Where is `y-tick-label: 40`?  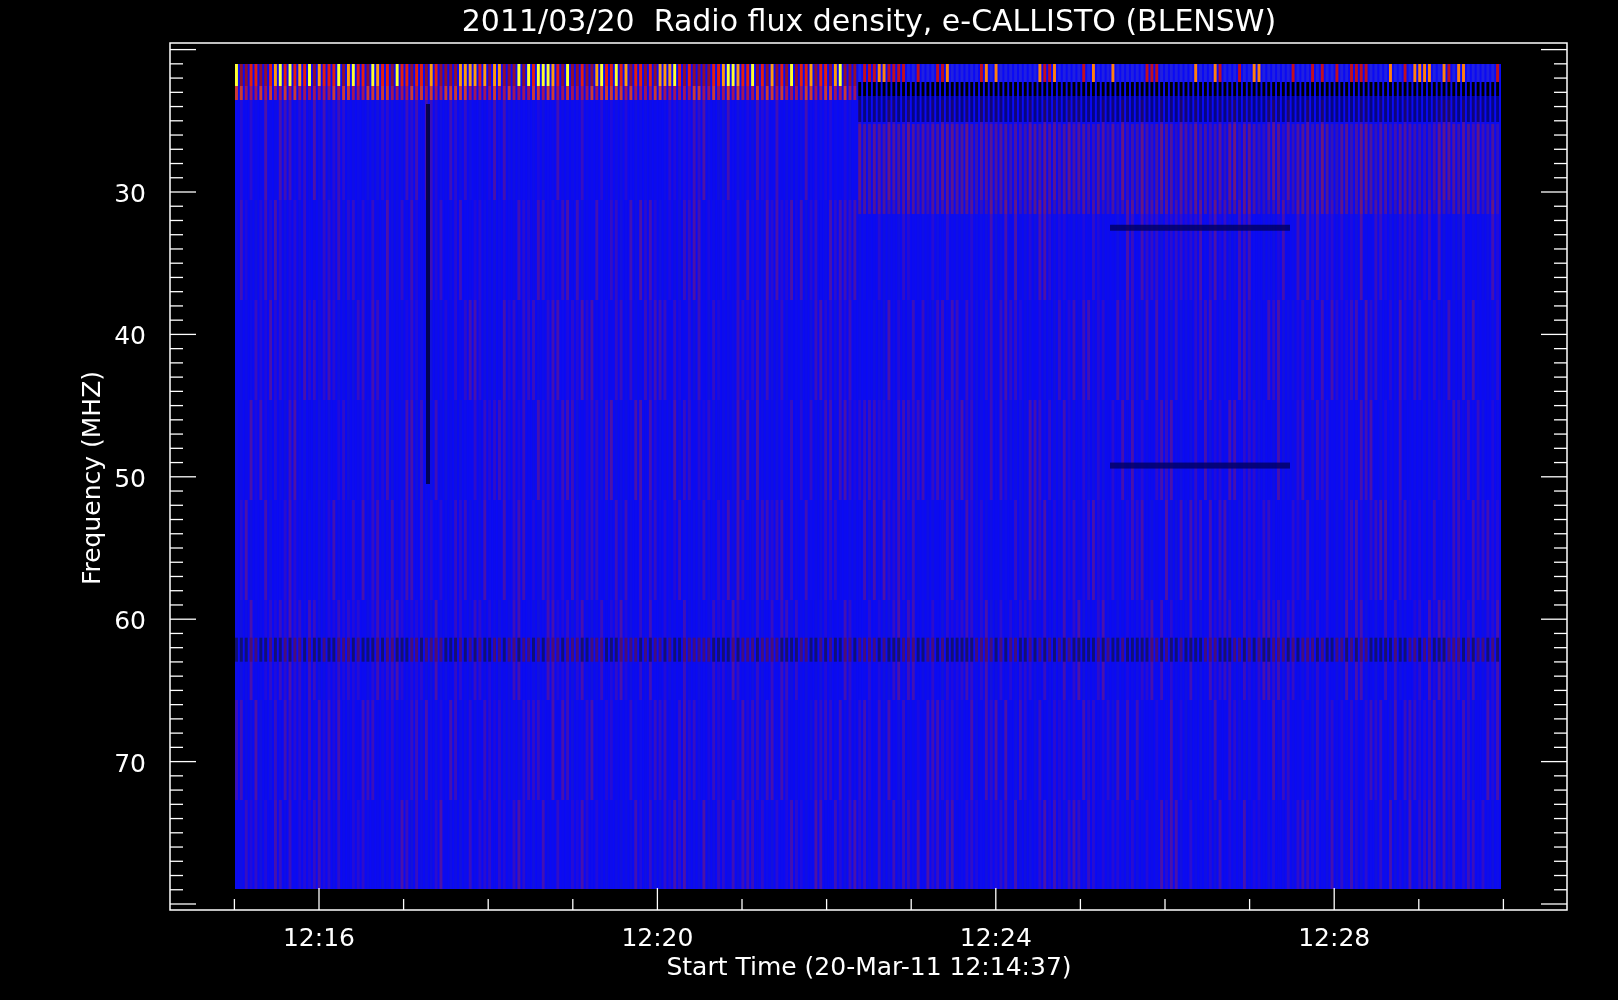 y-tick-label: 40 is located at coordinates (130, 336).